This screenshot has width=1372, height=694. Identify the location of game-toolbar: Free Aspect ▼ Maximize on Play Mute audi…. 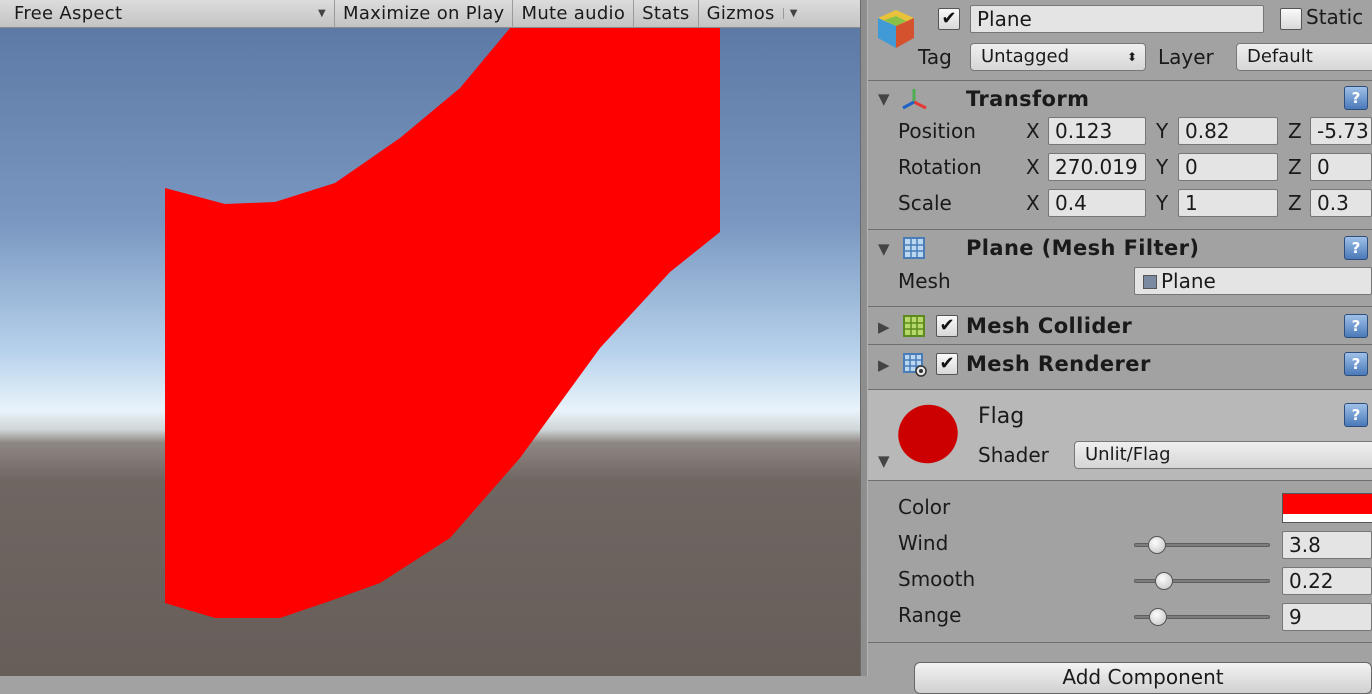
(431, 14).